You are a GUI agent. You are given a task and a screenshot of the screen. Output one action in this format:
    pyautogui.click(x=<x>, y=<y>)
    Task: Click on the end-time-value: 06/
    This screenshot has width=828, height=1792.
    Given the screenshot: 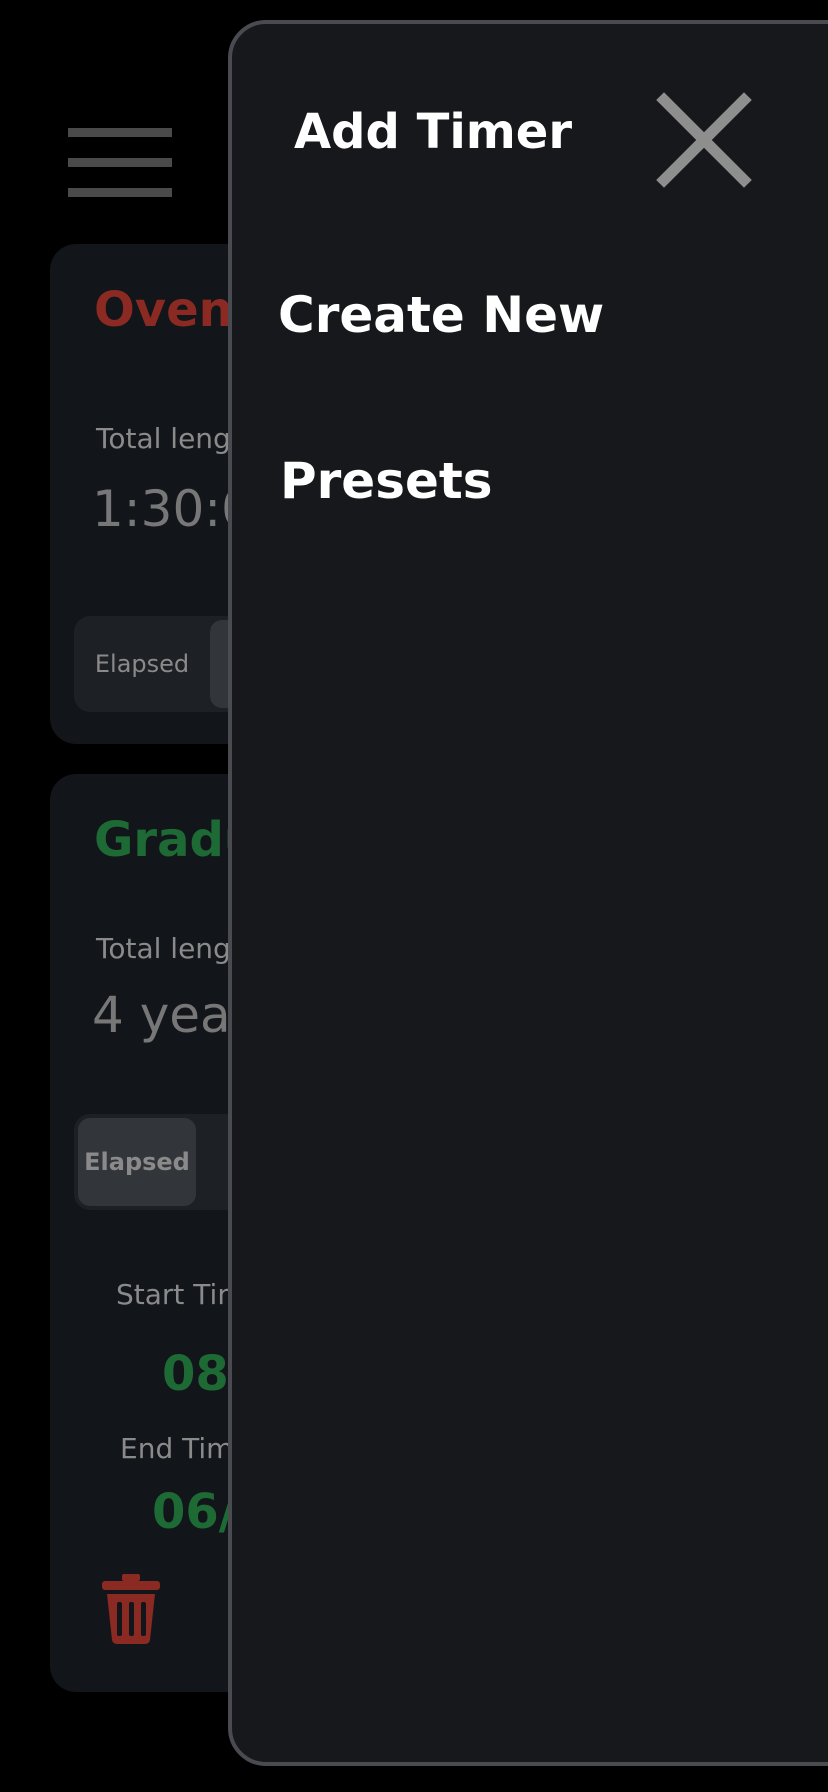 What is the action you would take?
    pyautogui.click(x=194, y=1512)
    